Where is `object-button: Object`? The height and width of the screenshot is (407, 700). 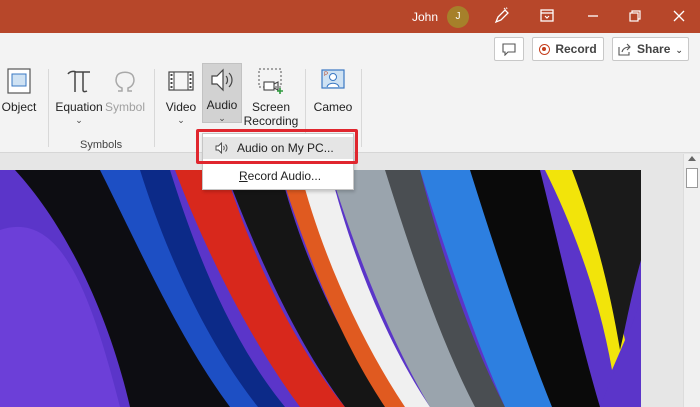
object-button: Object is located at coordinates (19, 89).